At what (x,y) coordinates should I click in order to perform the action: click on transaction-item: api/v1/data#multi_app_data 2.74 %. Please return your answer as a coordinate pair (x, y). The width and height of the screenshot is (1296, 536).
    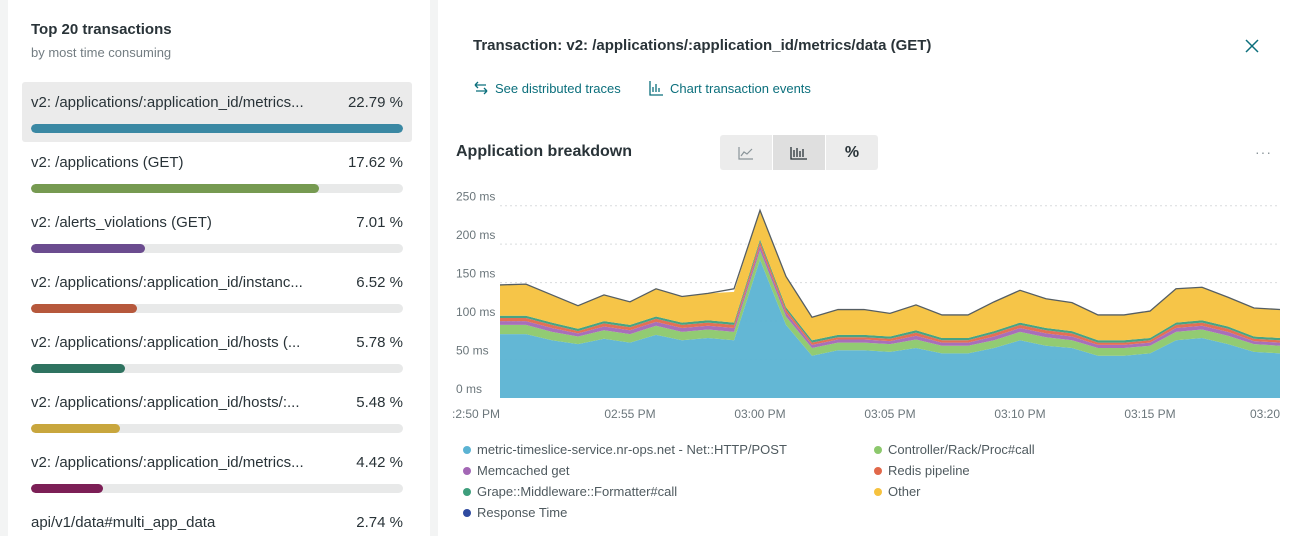
    Looking at the image, I should click on (217, 519).